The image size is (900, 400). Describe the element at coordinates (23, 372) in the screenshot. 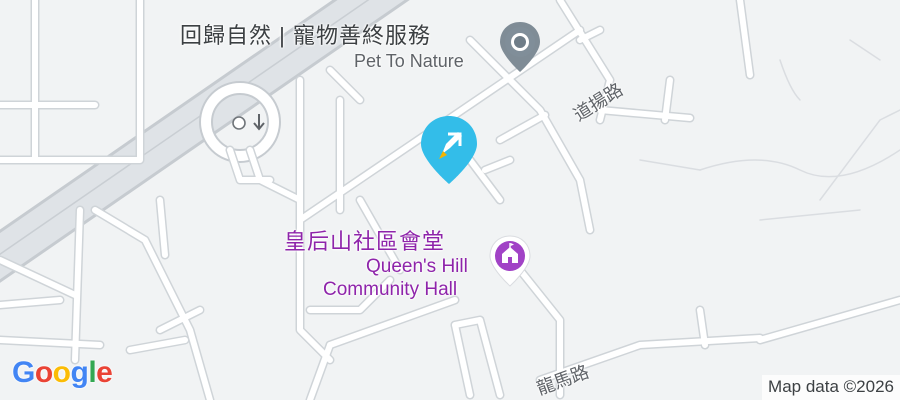

I see `google-logo-letter: G` at that location.